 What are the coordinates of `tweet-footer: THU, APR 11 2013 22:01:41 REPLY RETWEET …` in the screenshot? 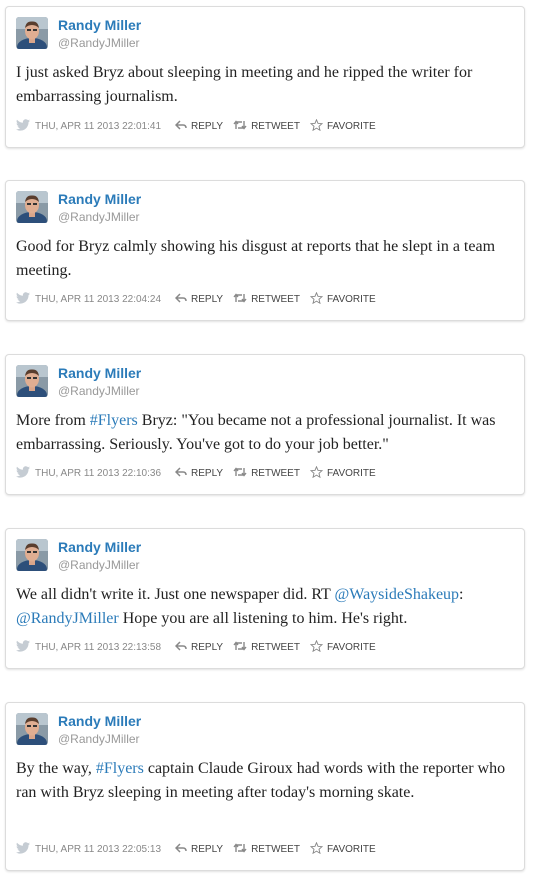 It's located at (201, 126).